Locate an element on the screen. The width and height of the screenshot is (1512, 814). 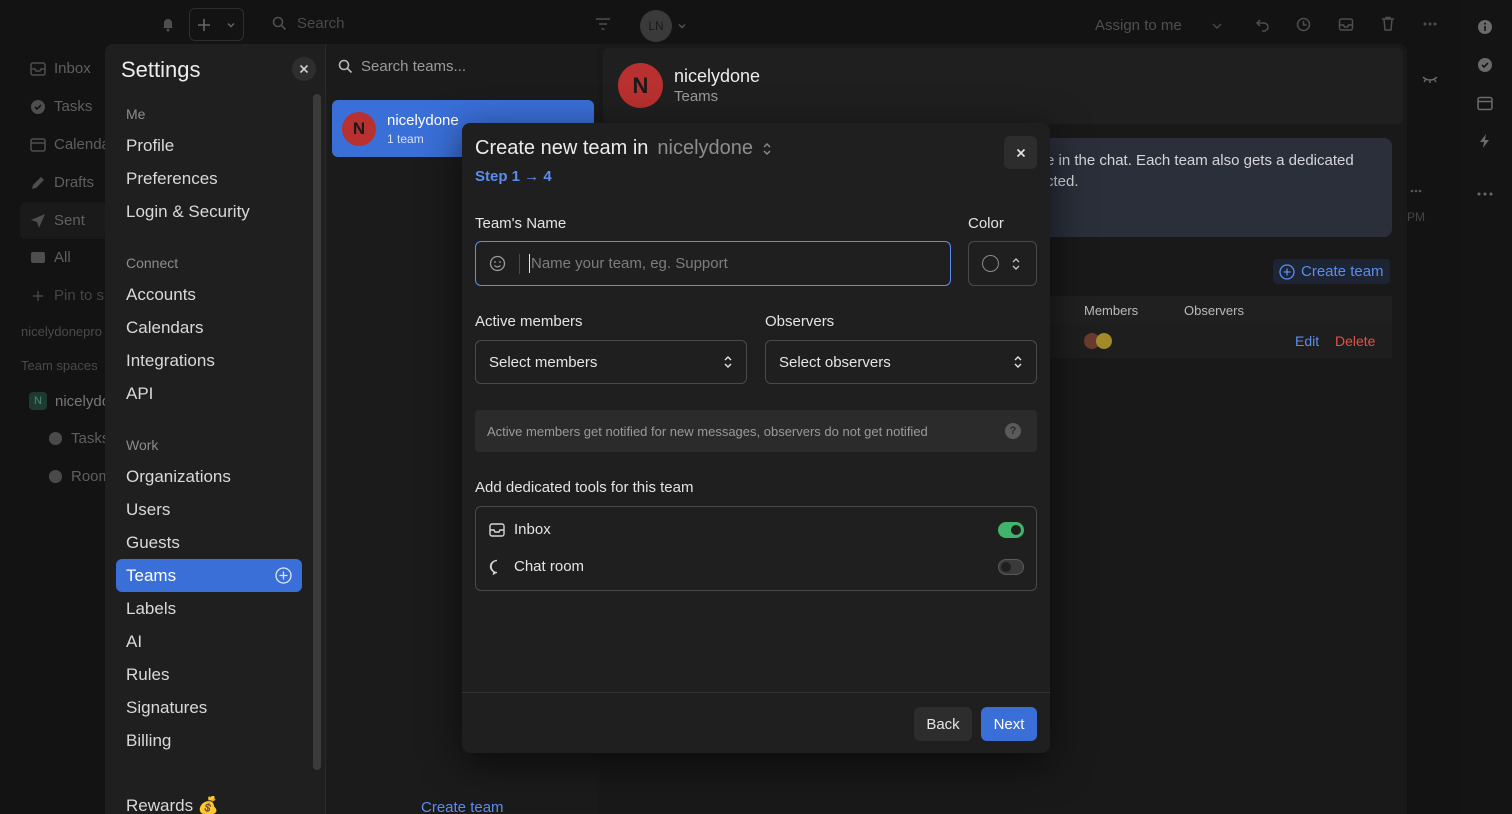
account-label: nicelydonepro is located at coordinates (61, 331).